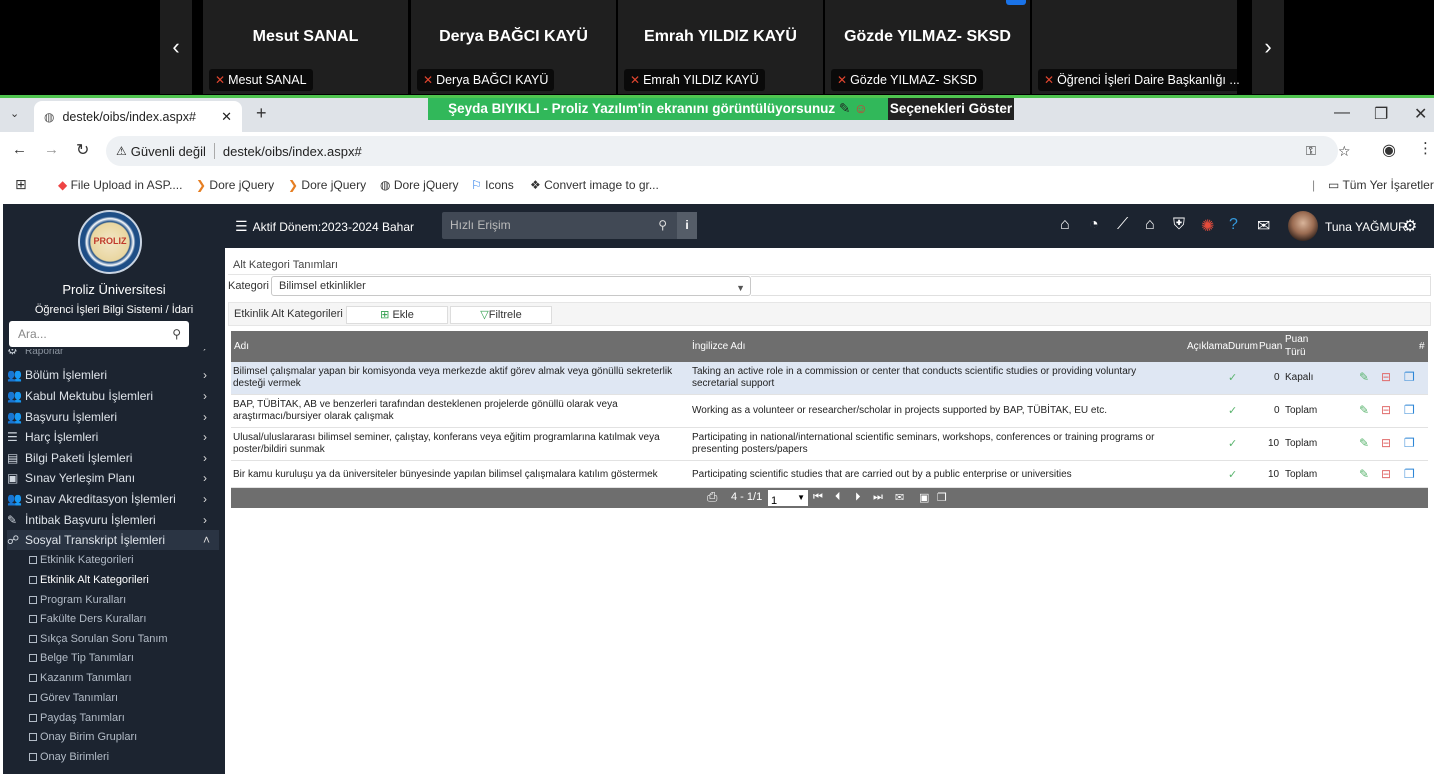 The height and width of the screenshot is (774, 1434). What do you see at coordinates (1295, 352) in the screenshot?
I see `column-header: Türü` at bounding box center [1295, 352].